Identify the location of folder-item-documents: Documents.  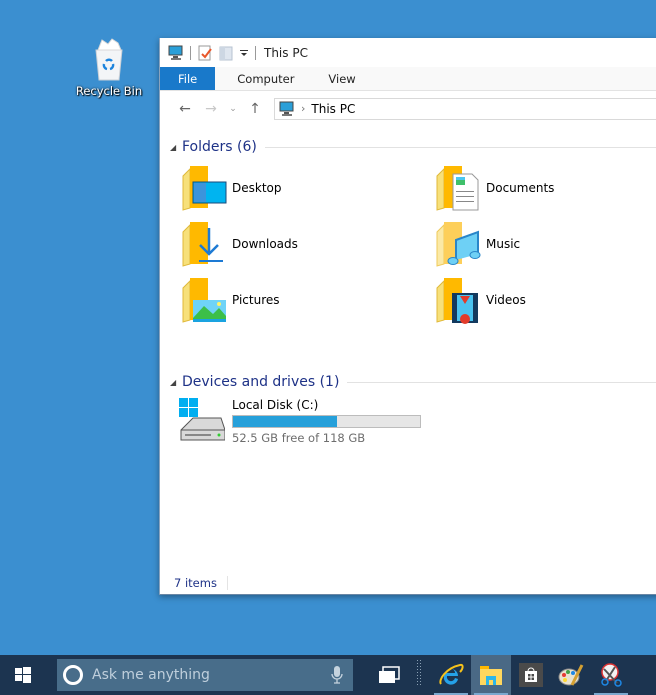
(494, 188).